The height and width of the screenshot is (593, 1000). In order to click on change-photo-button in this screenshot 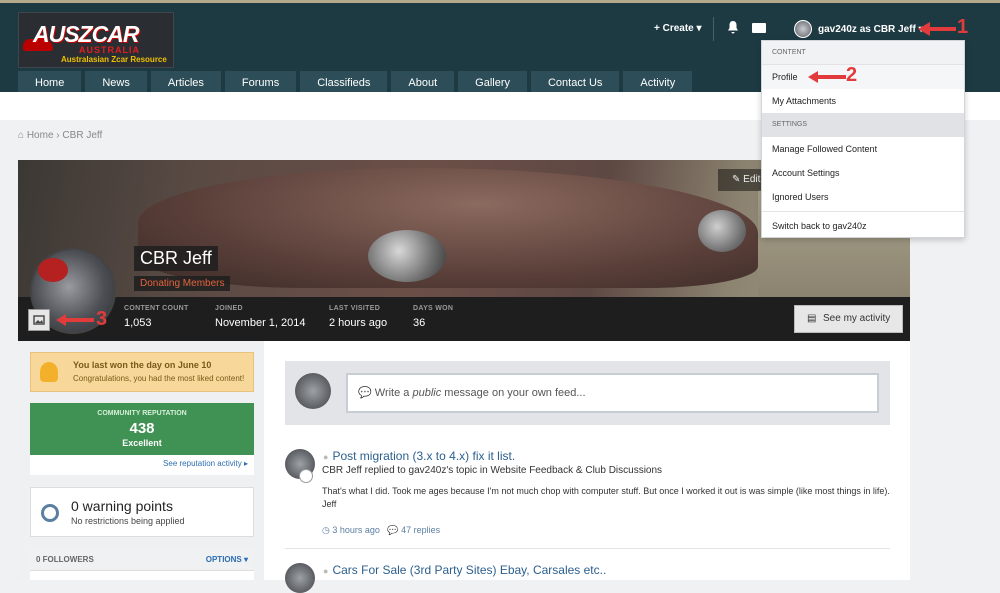, I will do `click(39, 320)`.